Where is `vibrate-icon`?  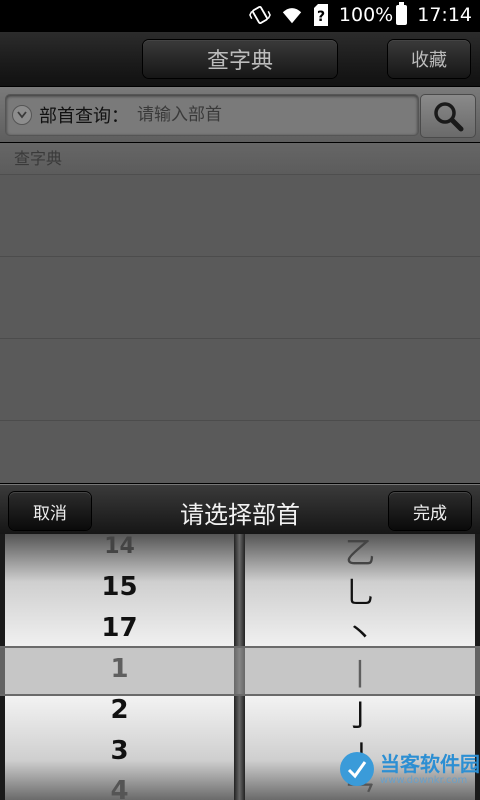
vibrate-icon is located at coordinates (260, 15).